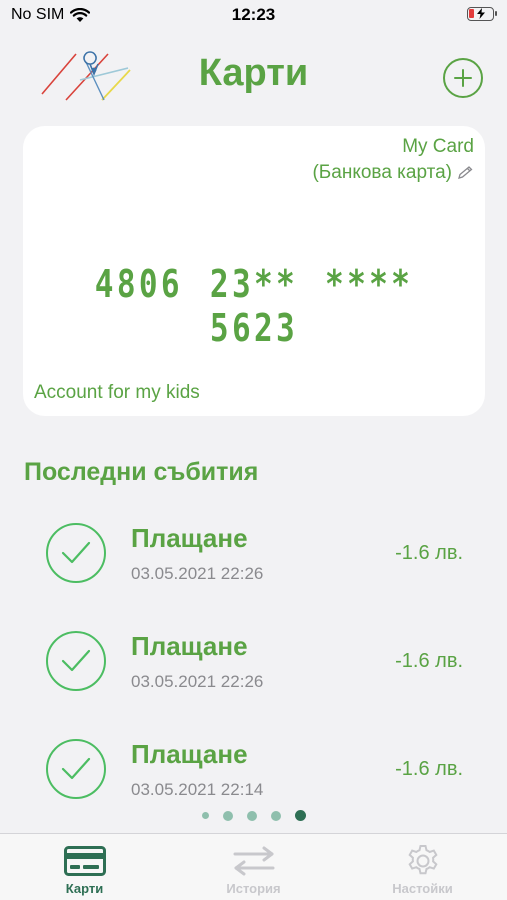  I want to click on pencil-icon, so click(465, 173).